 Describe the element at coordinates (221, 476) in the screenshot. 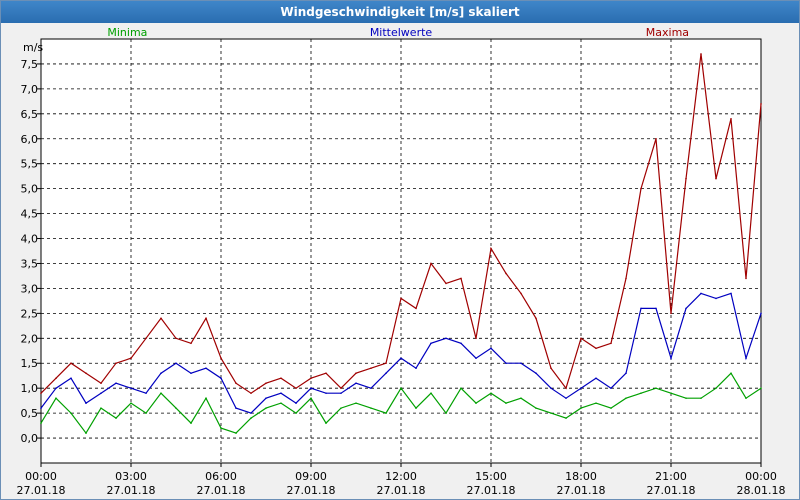

I see `x-tick-time: 06:00` at that location.